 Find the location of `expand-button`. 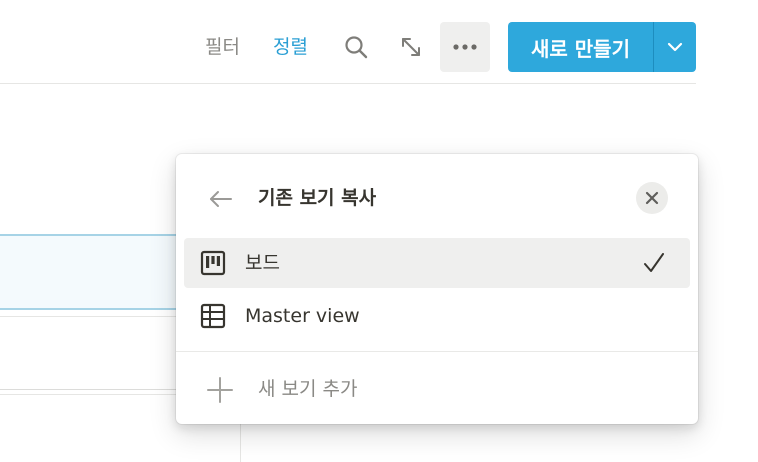

expand-button is located at coordinates (411, 47).